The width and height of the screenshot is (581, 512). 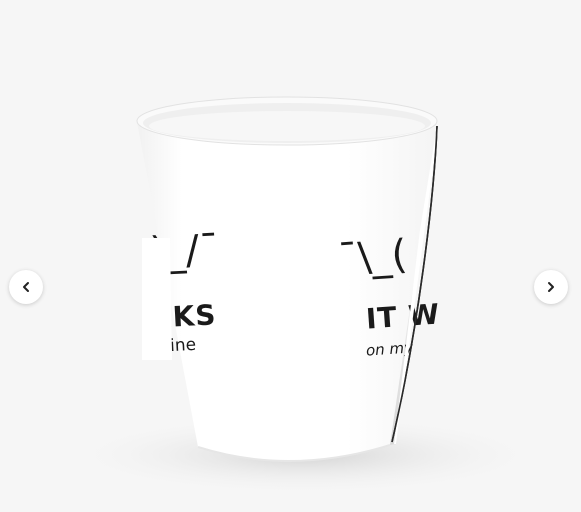 I want to click on chevron-left-icon, so click(x=26, y=287).